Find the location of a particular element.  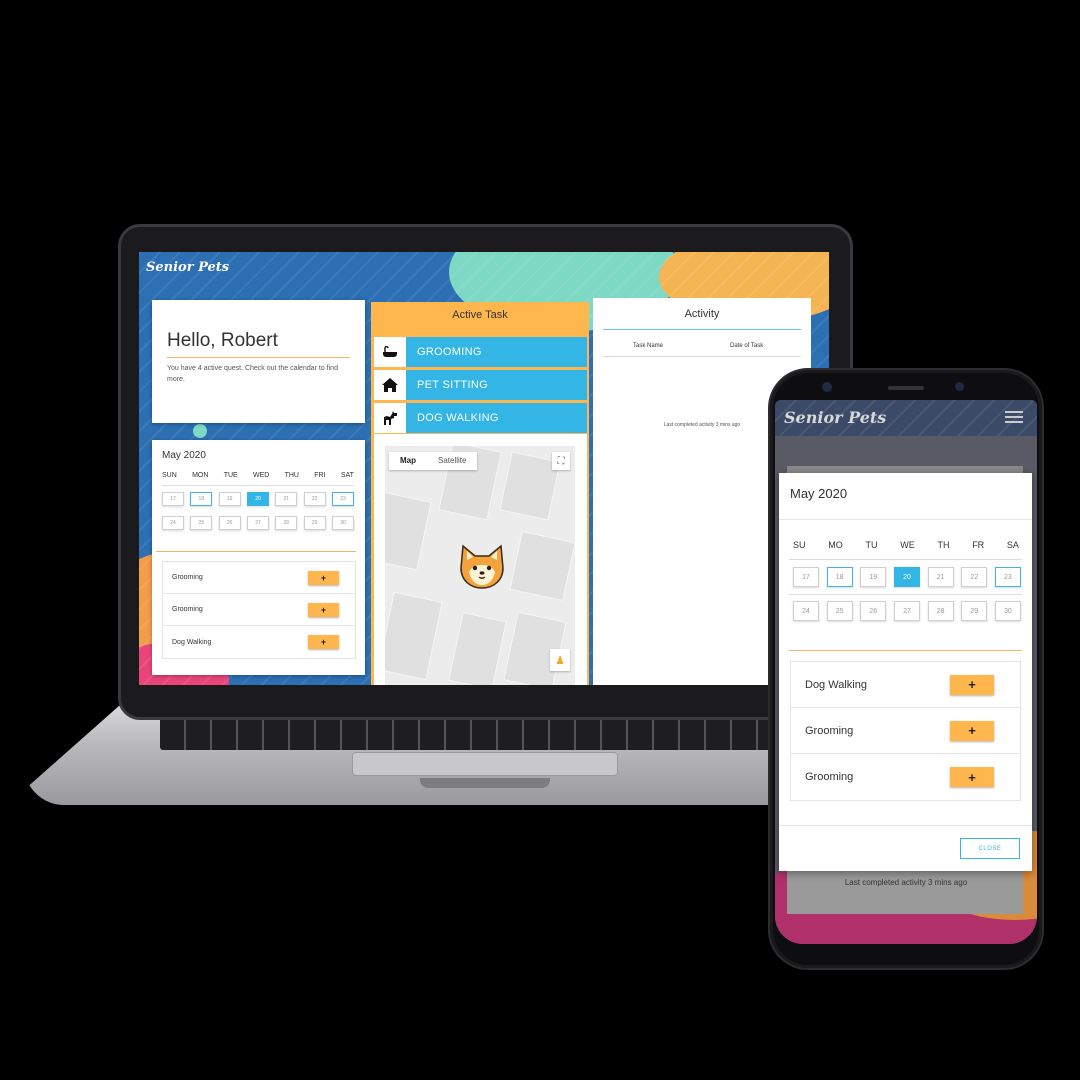

service-list: Dog Walking + Grooming + Grooming + is located at coordinates (905, 731).